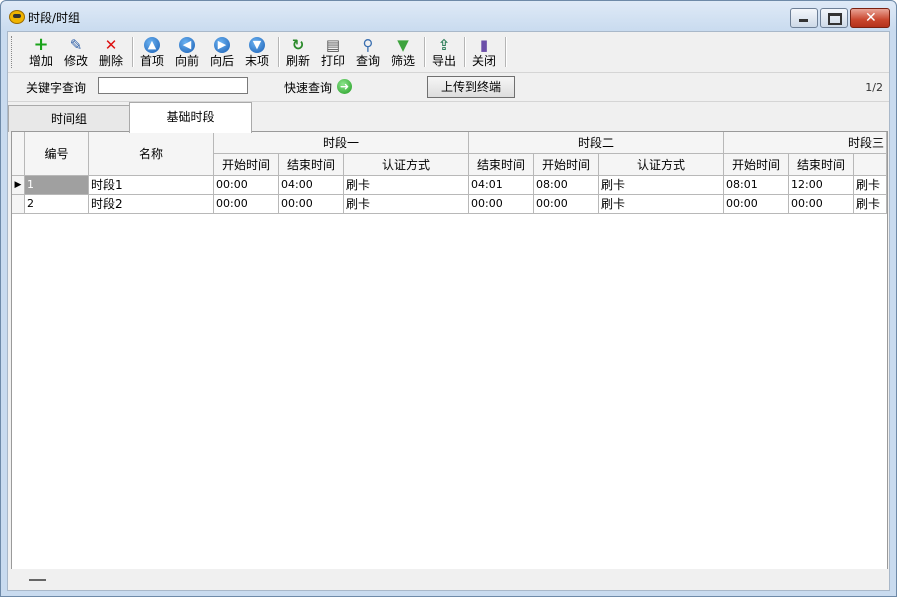  What do you see at coordinates (308, 87) in the screenshot?
I see `quick-search-label: 快速查询` at bounding box center [308, 87].